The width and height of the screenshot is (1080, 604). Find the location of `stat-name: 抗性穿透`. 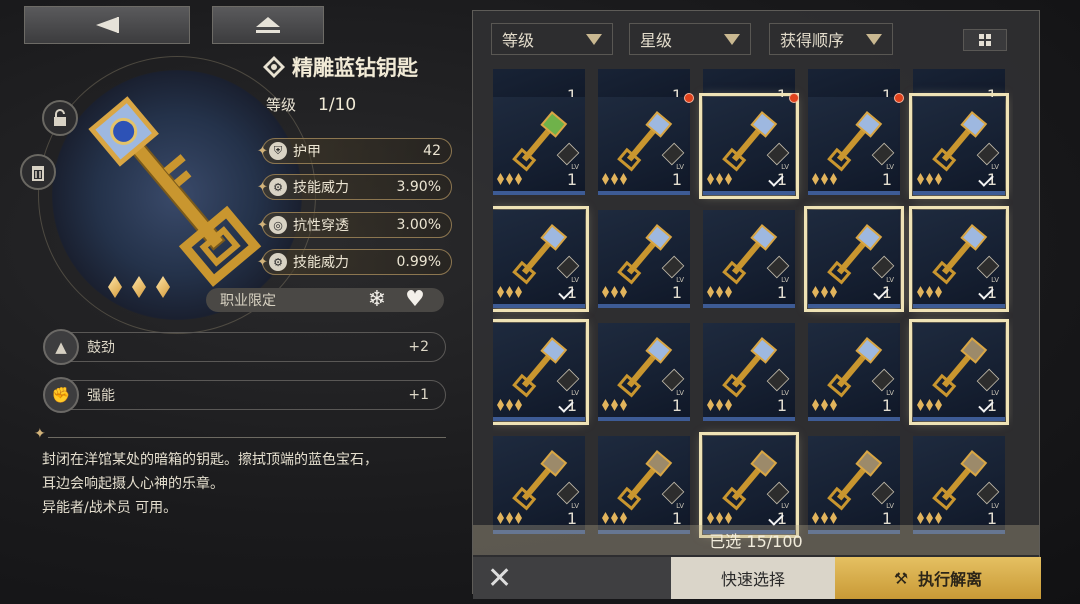

stat-name: 抗性穿透 is located at coordinates (321, 226).